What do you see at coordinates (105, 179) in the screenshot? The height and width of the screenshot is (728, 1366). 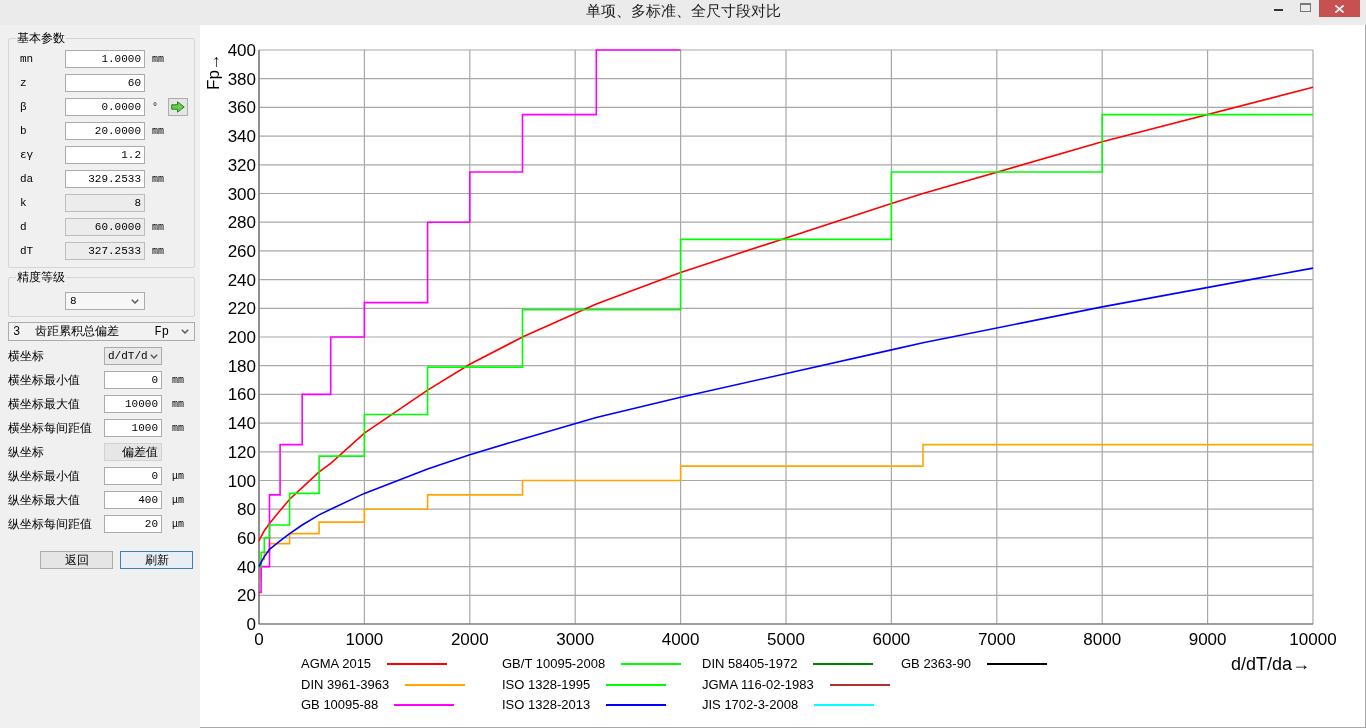 I see `number-field: 329.2533` at bounding box center [105, 179].